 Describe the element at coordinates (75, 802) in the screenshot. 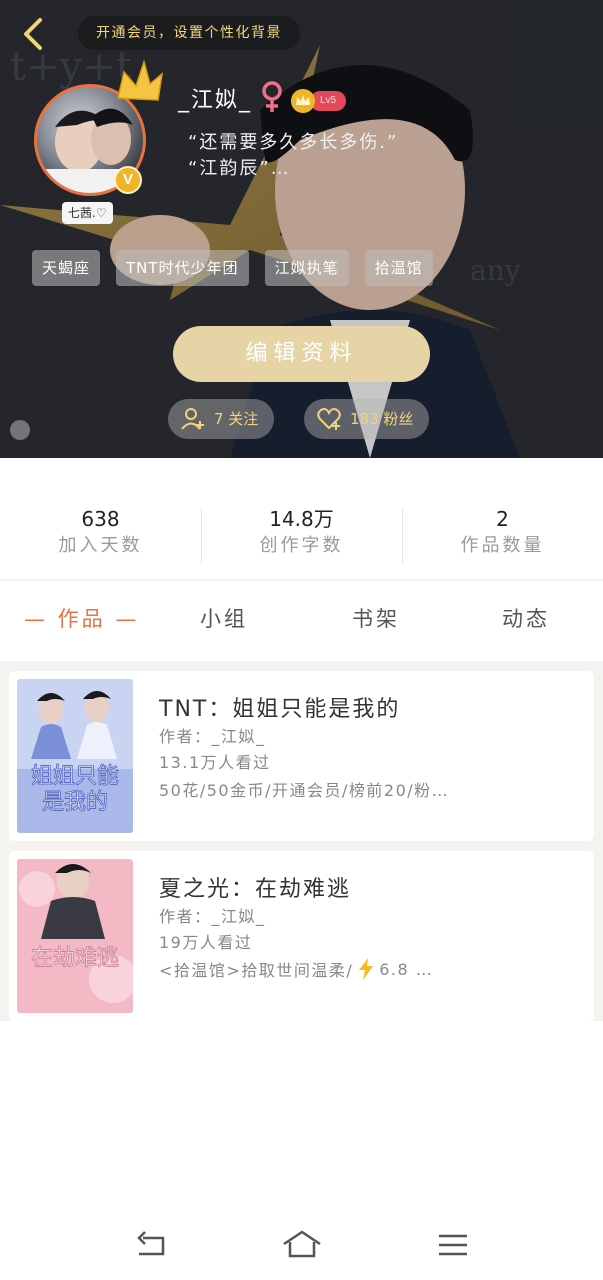

I see `cover-title: 是我的` at that location.